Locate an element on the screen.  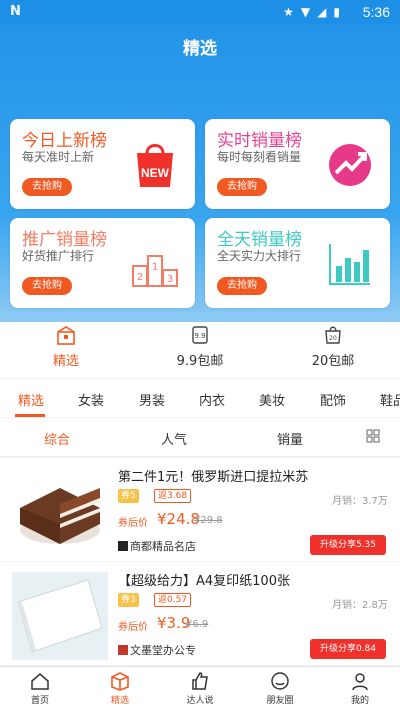
coupon-badge: 券3 is located at coordinates (128, 600).